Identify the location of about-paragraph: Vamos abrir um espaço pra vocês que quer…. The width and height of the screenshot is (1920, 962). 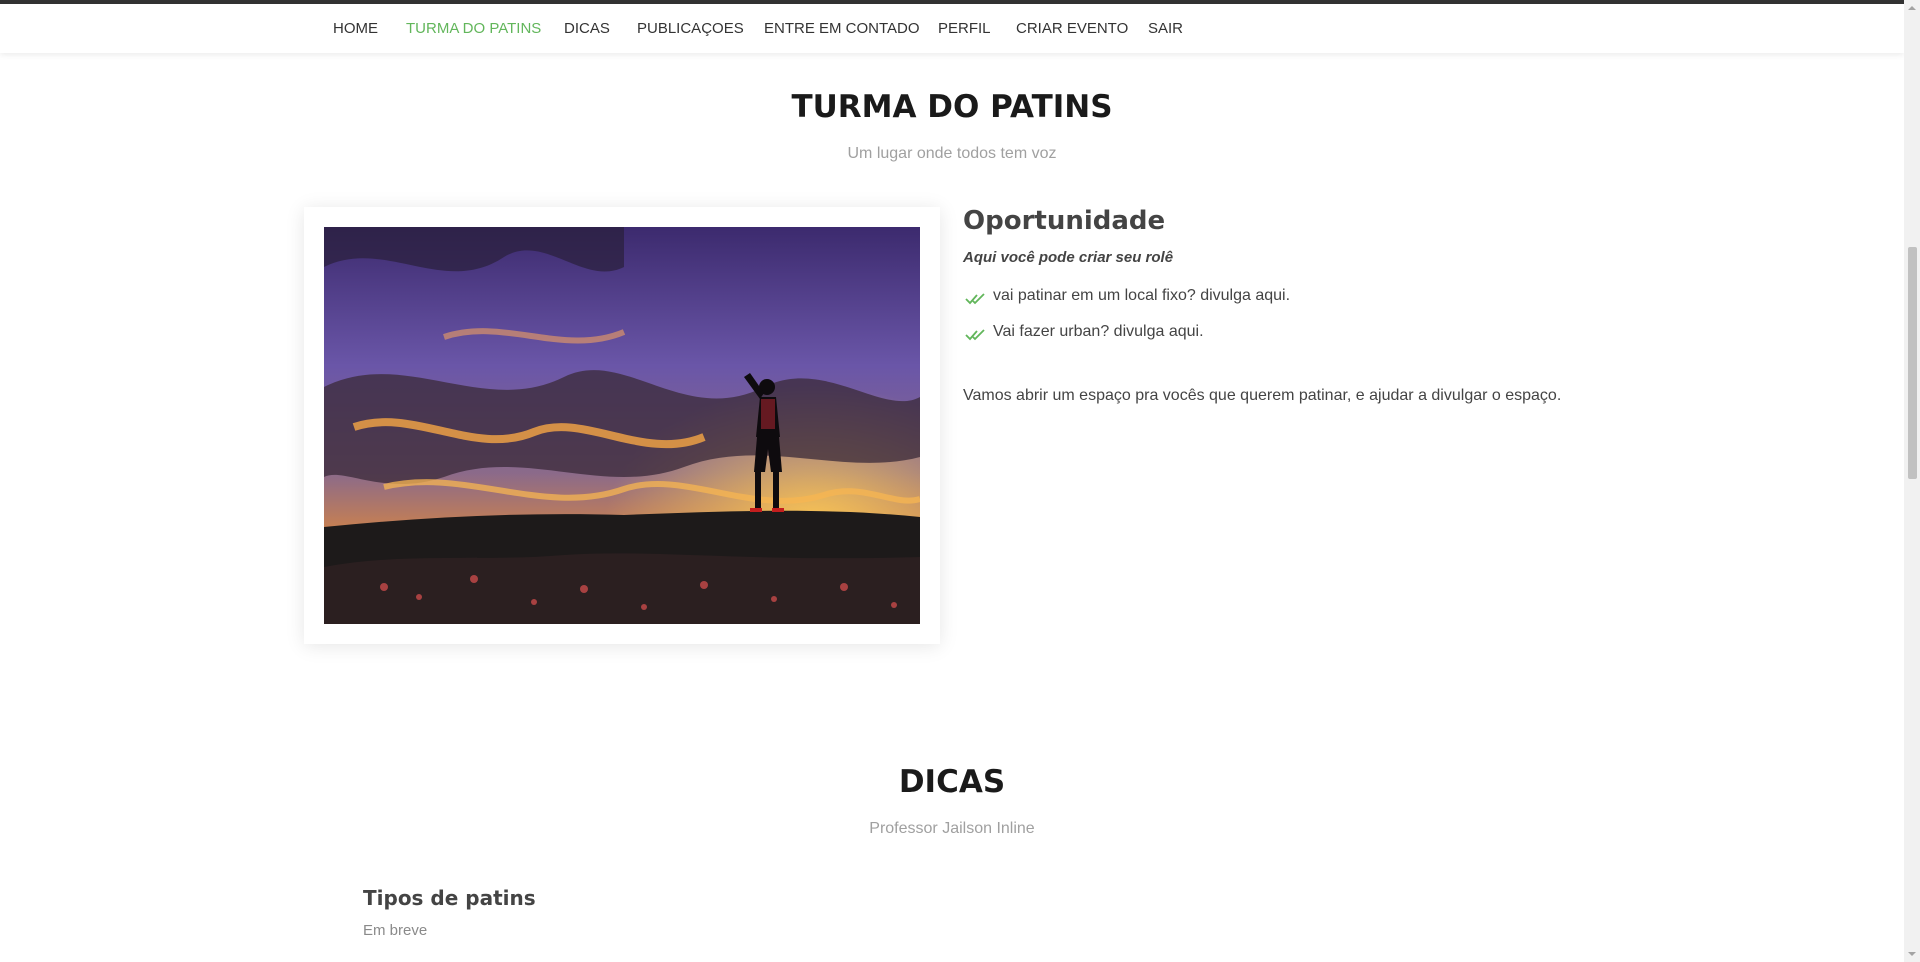
(1262, 395).